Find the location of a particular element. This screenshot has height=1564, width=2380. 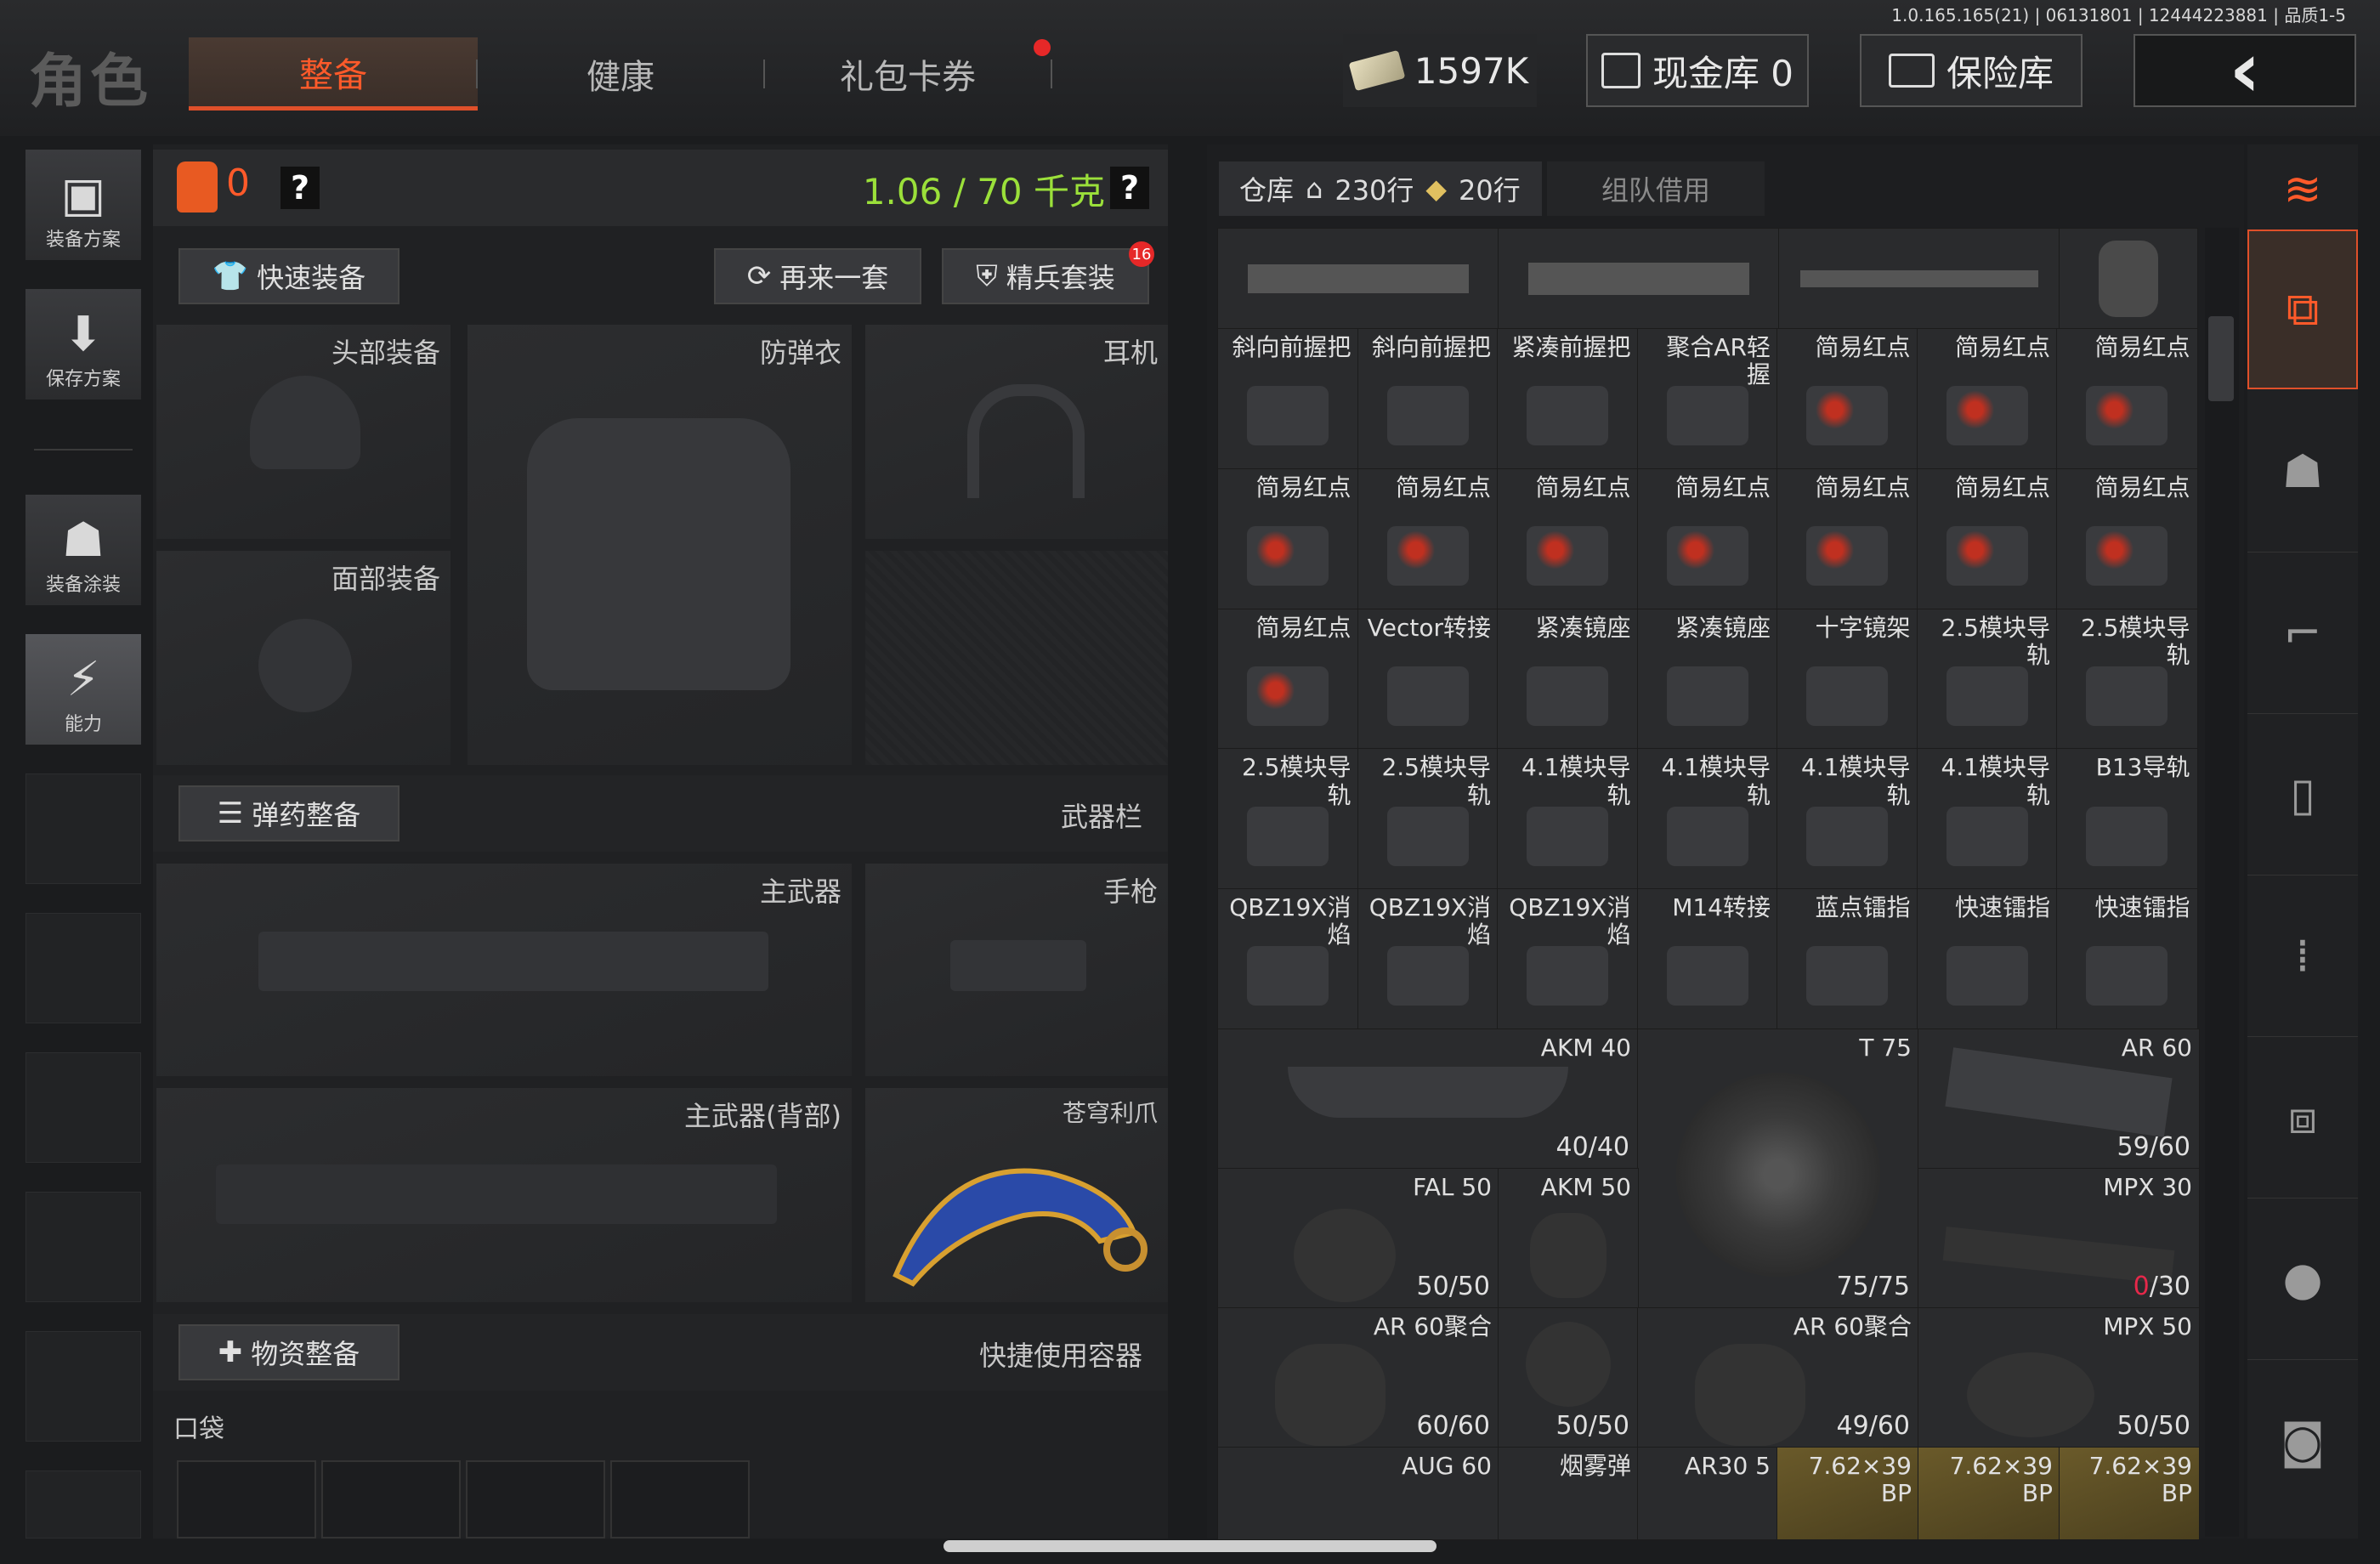

back-button: ‹ is located at coordinates (2245, 70).